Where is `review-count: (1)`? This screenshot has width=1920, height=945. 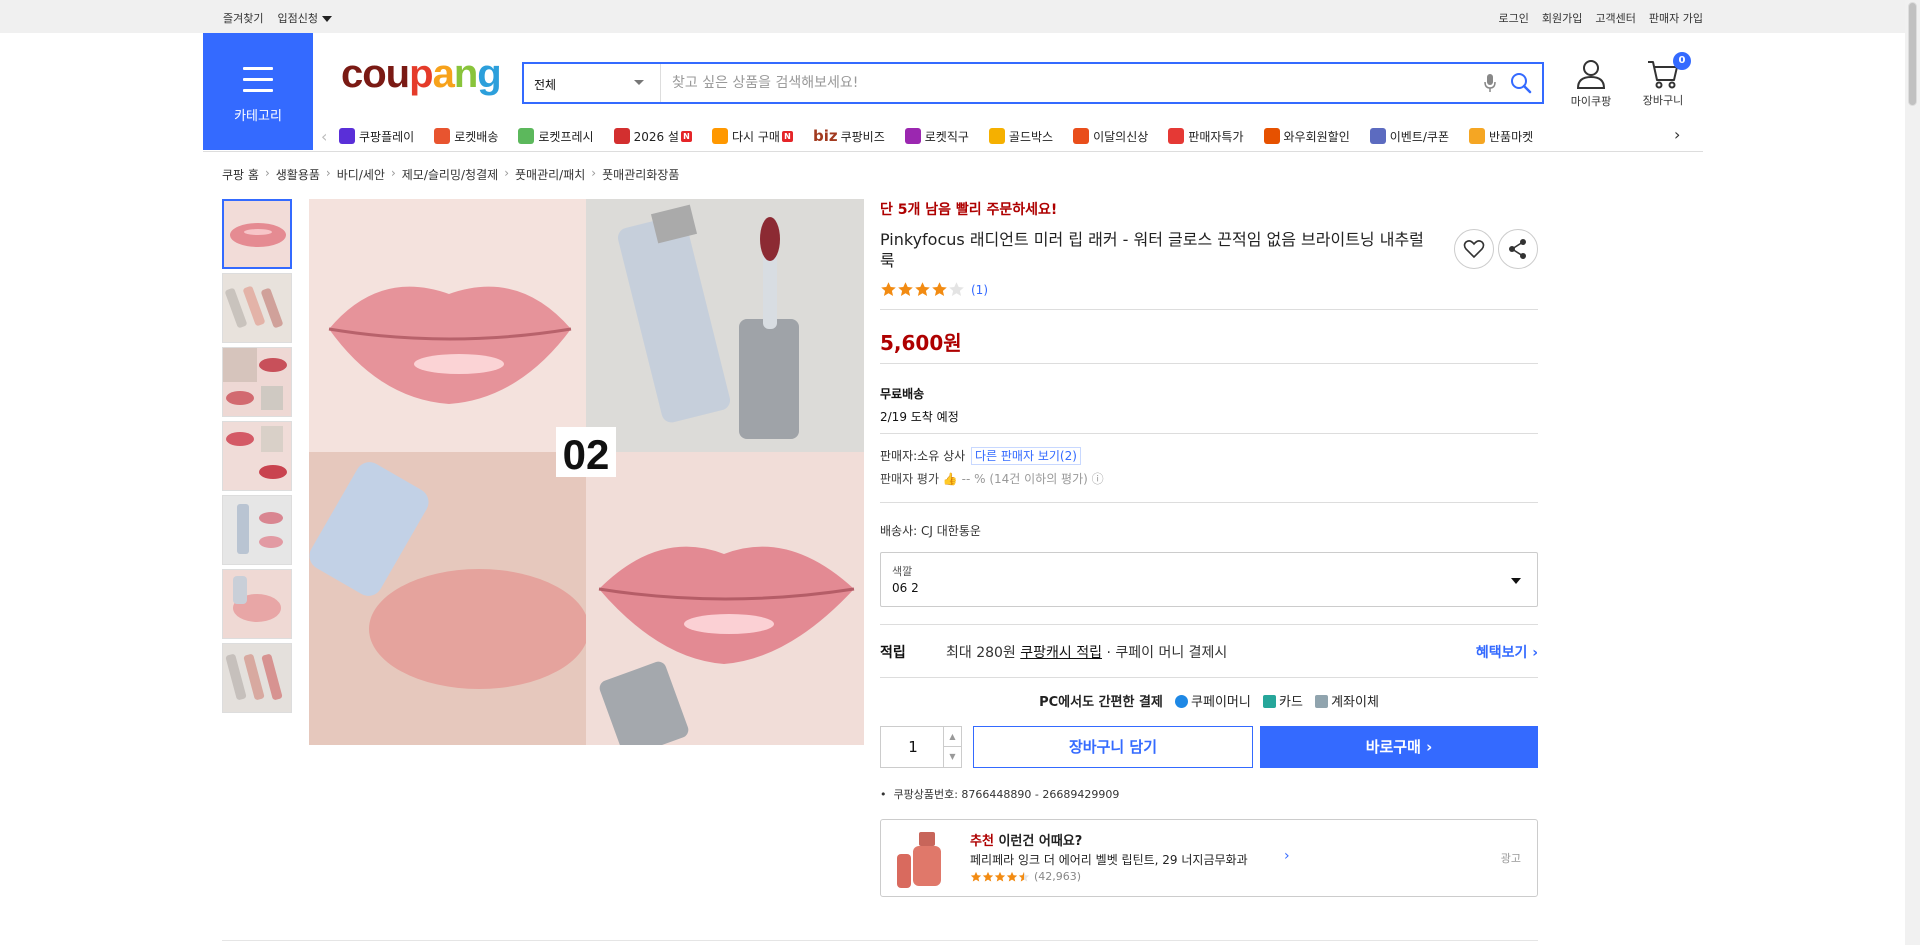
review-count: (1) is located at coordinates (979, 290).